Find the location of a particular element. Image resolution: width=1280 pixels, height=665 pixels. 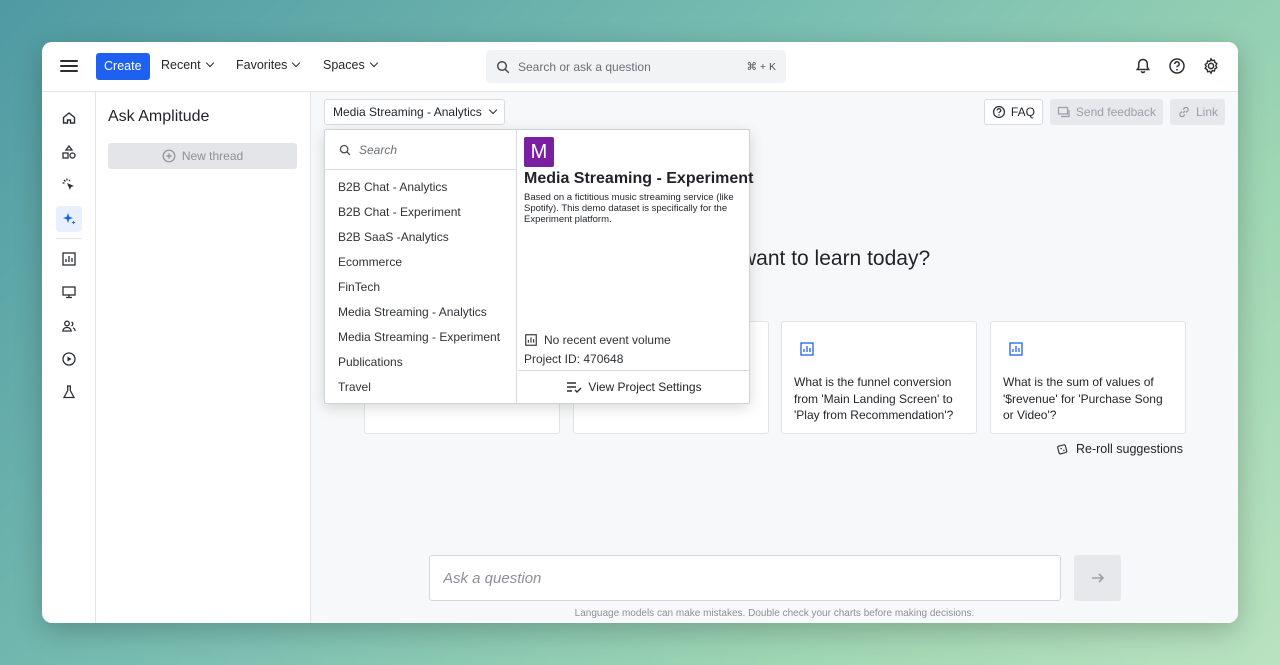

project-item: Media Streaming - Experiment is located at coordinates (420, 337).